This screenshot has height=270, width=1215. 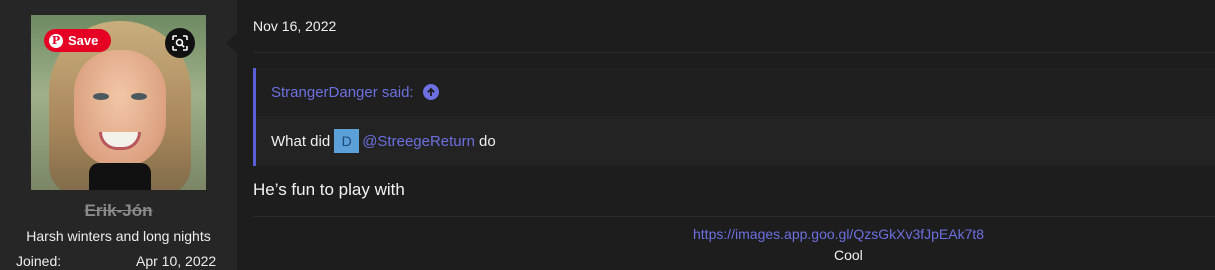 I want to click on pinterest-save-label: Save, so click(x=83, y=40).